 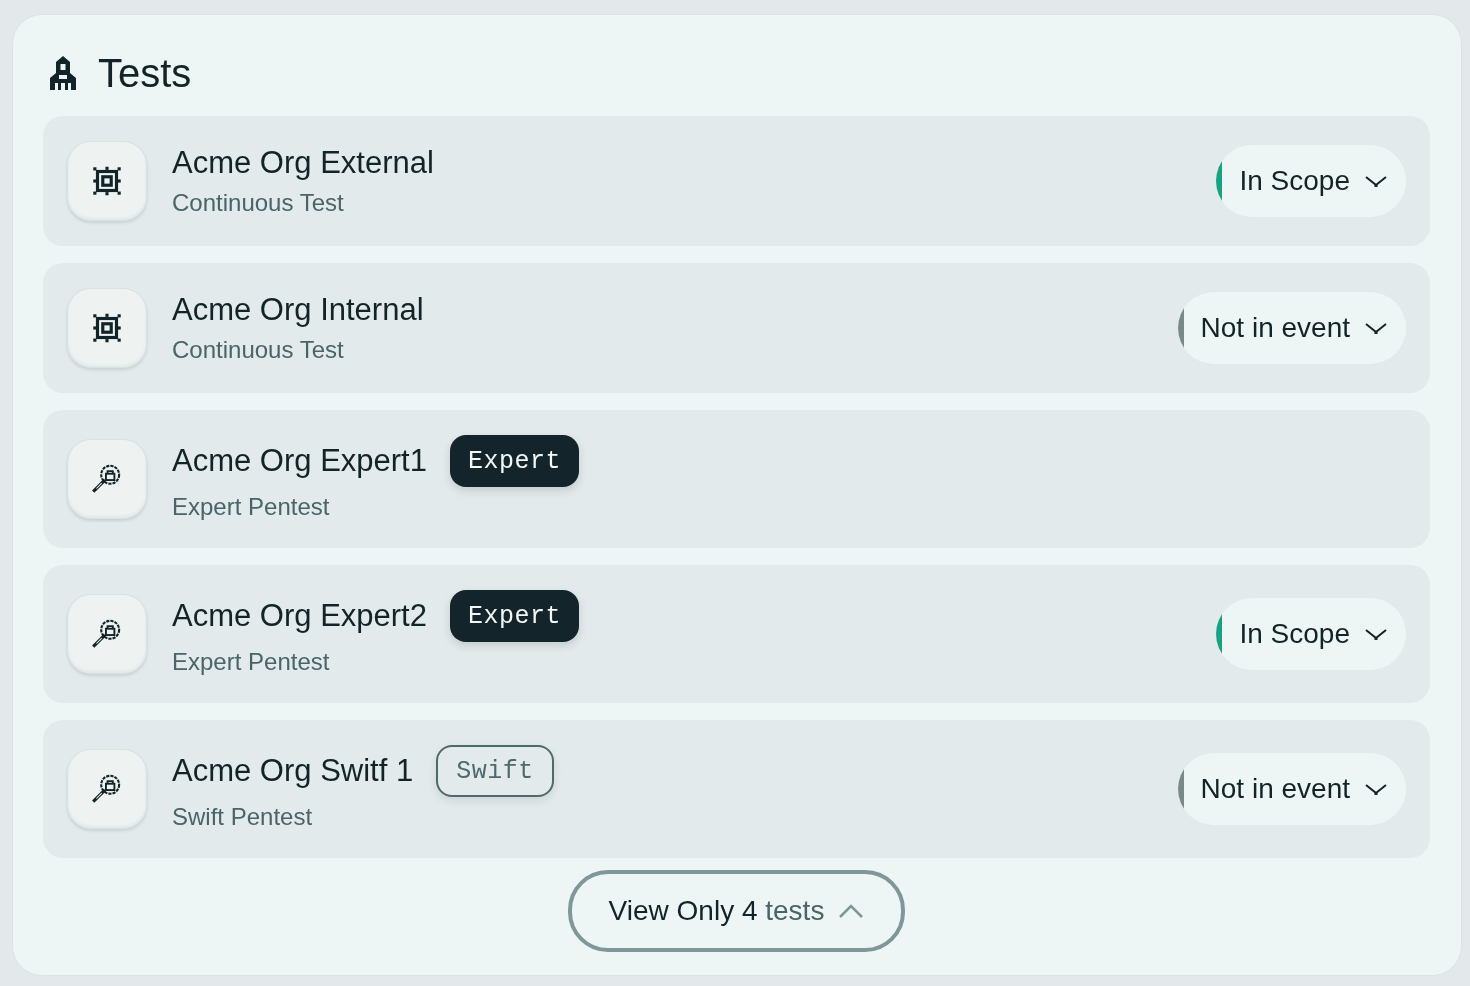 What do you see at coordinates (298, 310) in the screenshot?
I see `test-name: Acme Org Internal` at bounding box center [298, 310].